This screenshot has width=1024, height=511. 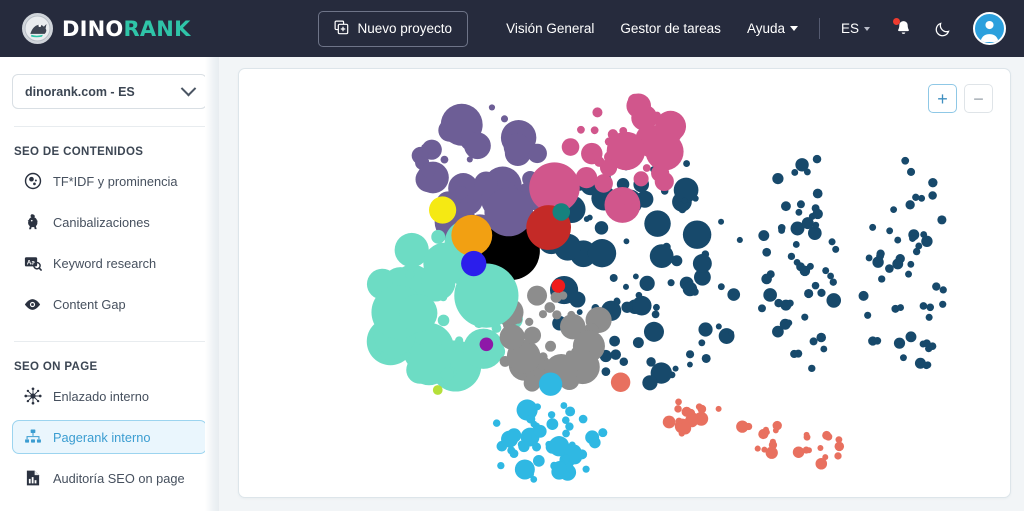 What do you see at coordinates (393, 28) in the screenshot?
I see `new-project-button: Nuevo proyecto` at bounding box center [393, 28].